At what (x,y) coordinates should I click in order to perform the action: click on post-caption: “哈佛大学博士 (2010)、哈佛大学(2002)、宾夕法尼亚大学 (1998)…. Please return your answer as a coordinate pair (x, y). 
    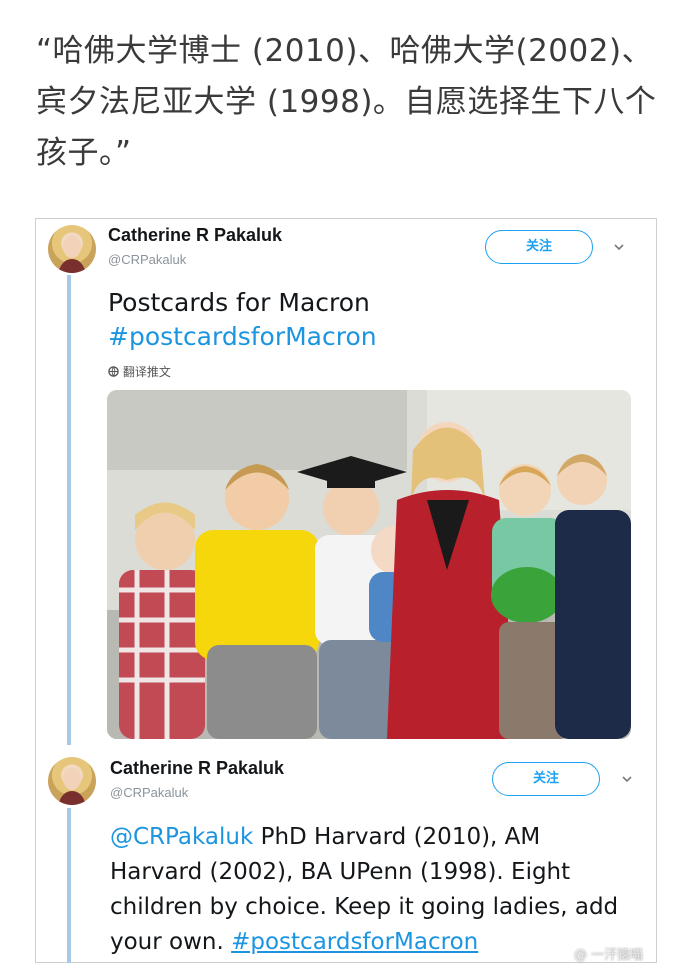
    Looking at the image, I should click on (346, 102).